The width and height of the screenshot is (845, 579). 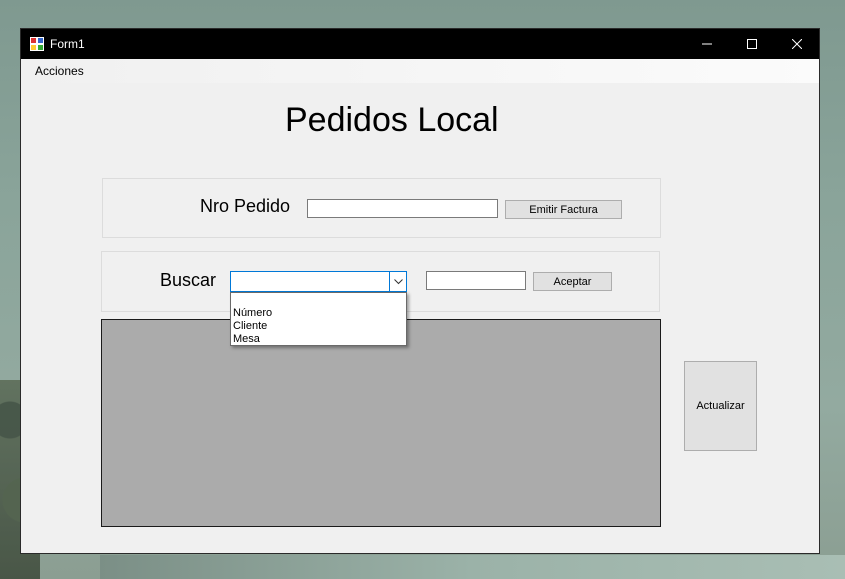 I want to click on maximize-icon, so click(x=752, y=44).